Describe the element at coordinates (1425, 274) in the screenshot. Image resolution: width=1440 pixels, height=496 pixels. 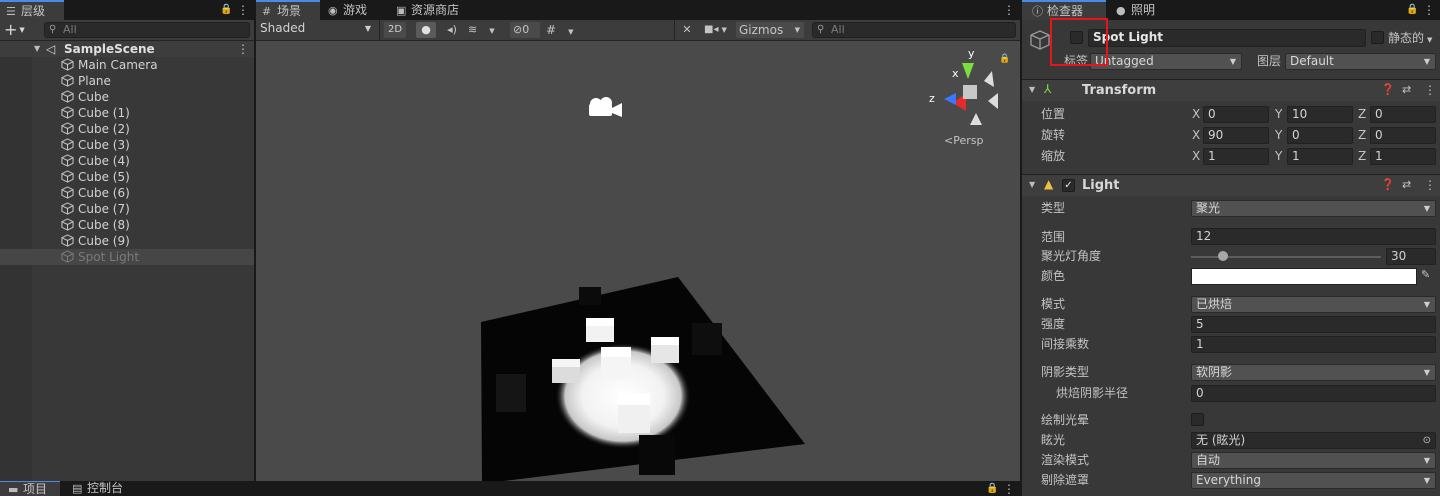
I see `eyedropper-icon: ✎` at that location.